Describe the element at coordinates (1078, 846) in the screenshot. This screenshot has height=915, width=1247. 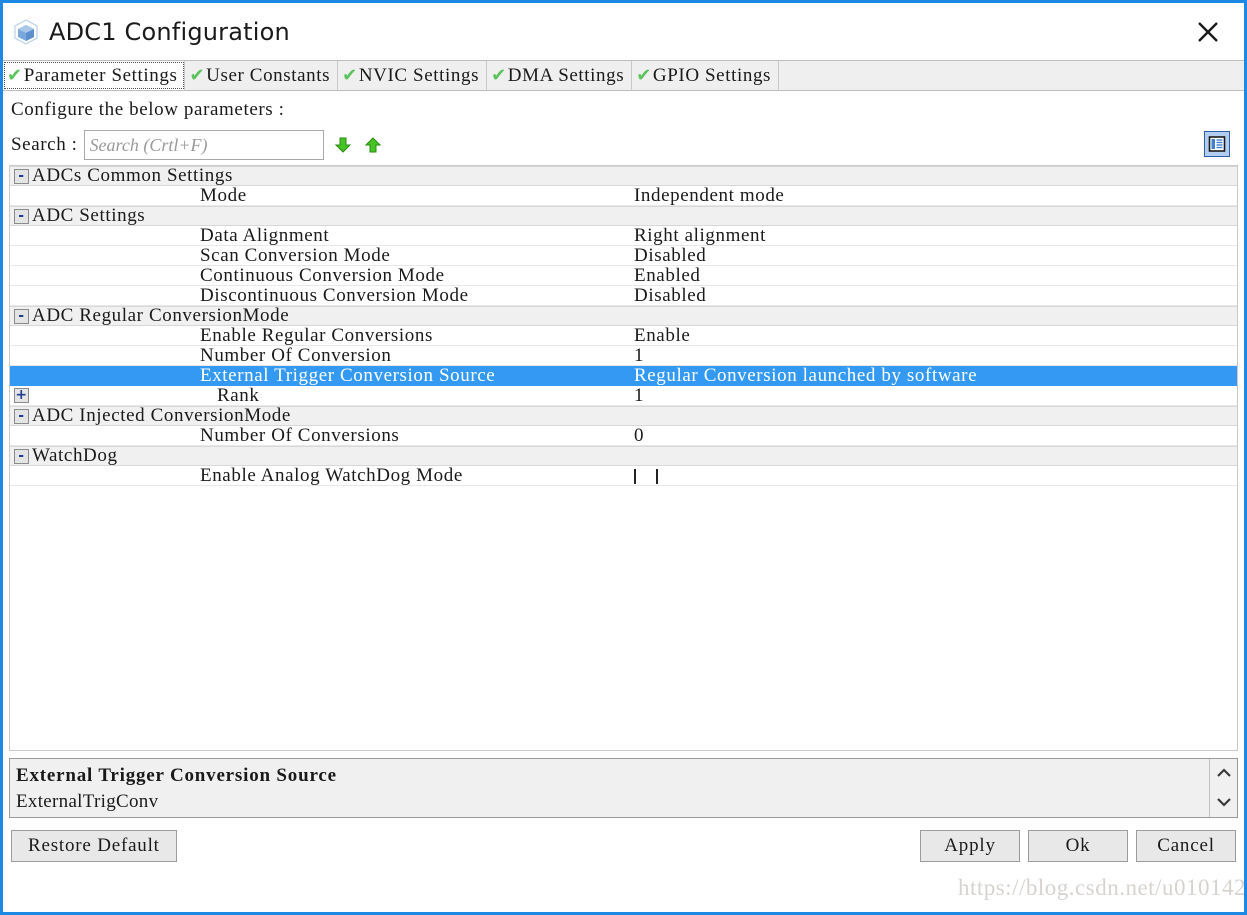
I see `ok-button: Ok` at that location.